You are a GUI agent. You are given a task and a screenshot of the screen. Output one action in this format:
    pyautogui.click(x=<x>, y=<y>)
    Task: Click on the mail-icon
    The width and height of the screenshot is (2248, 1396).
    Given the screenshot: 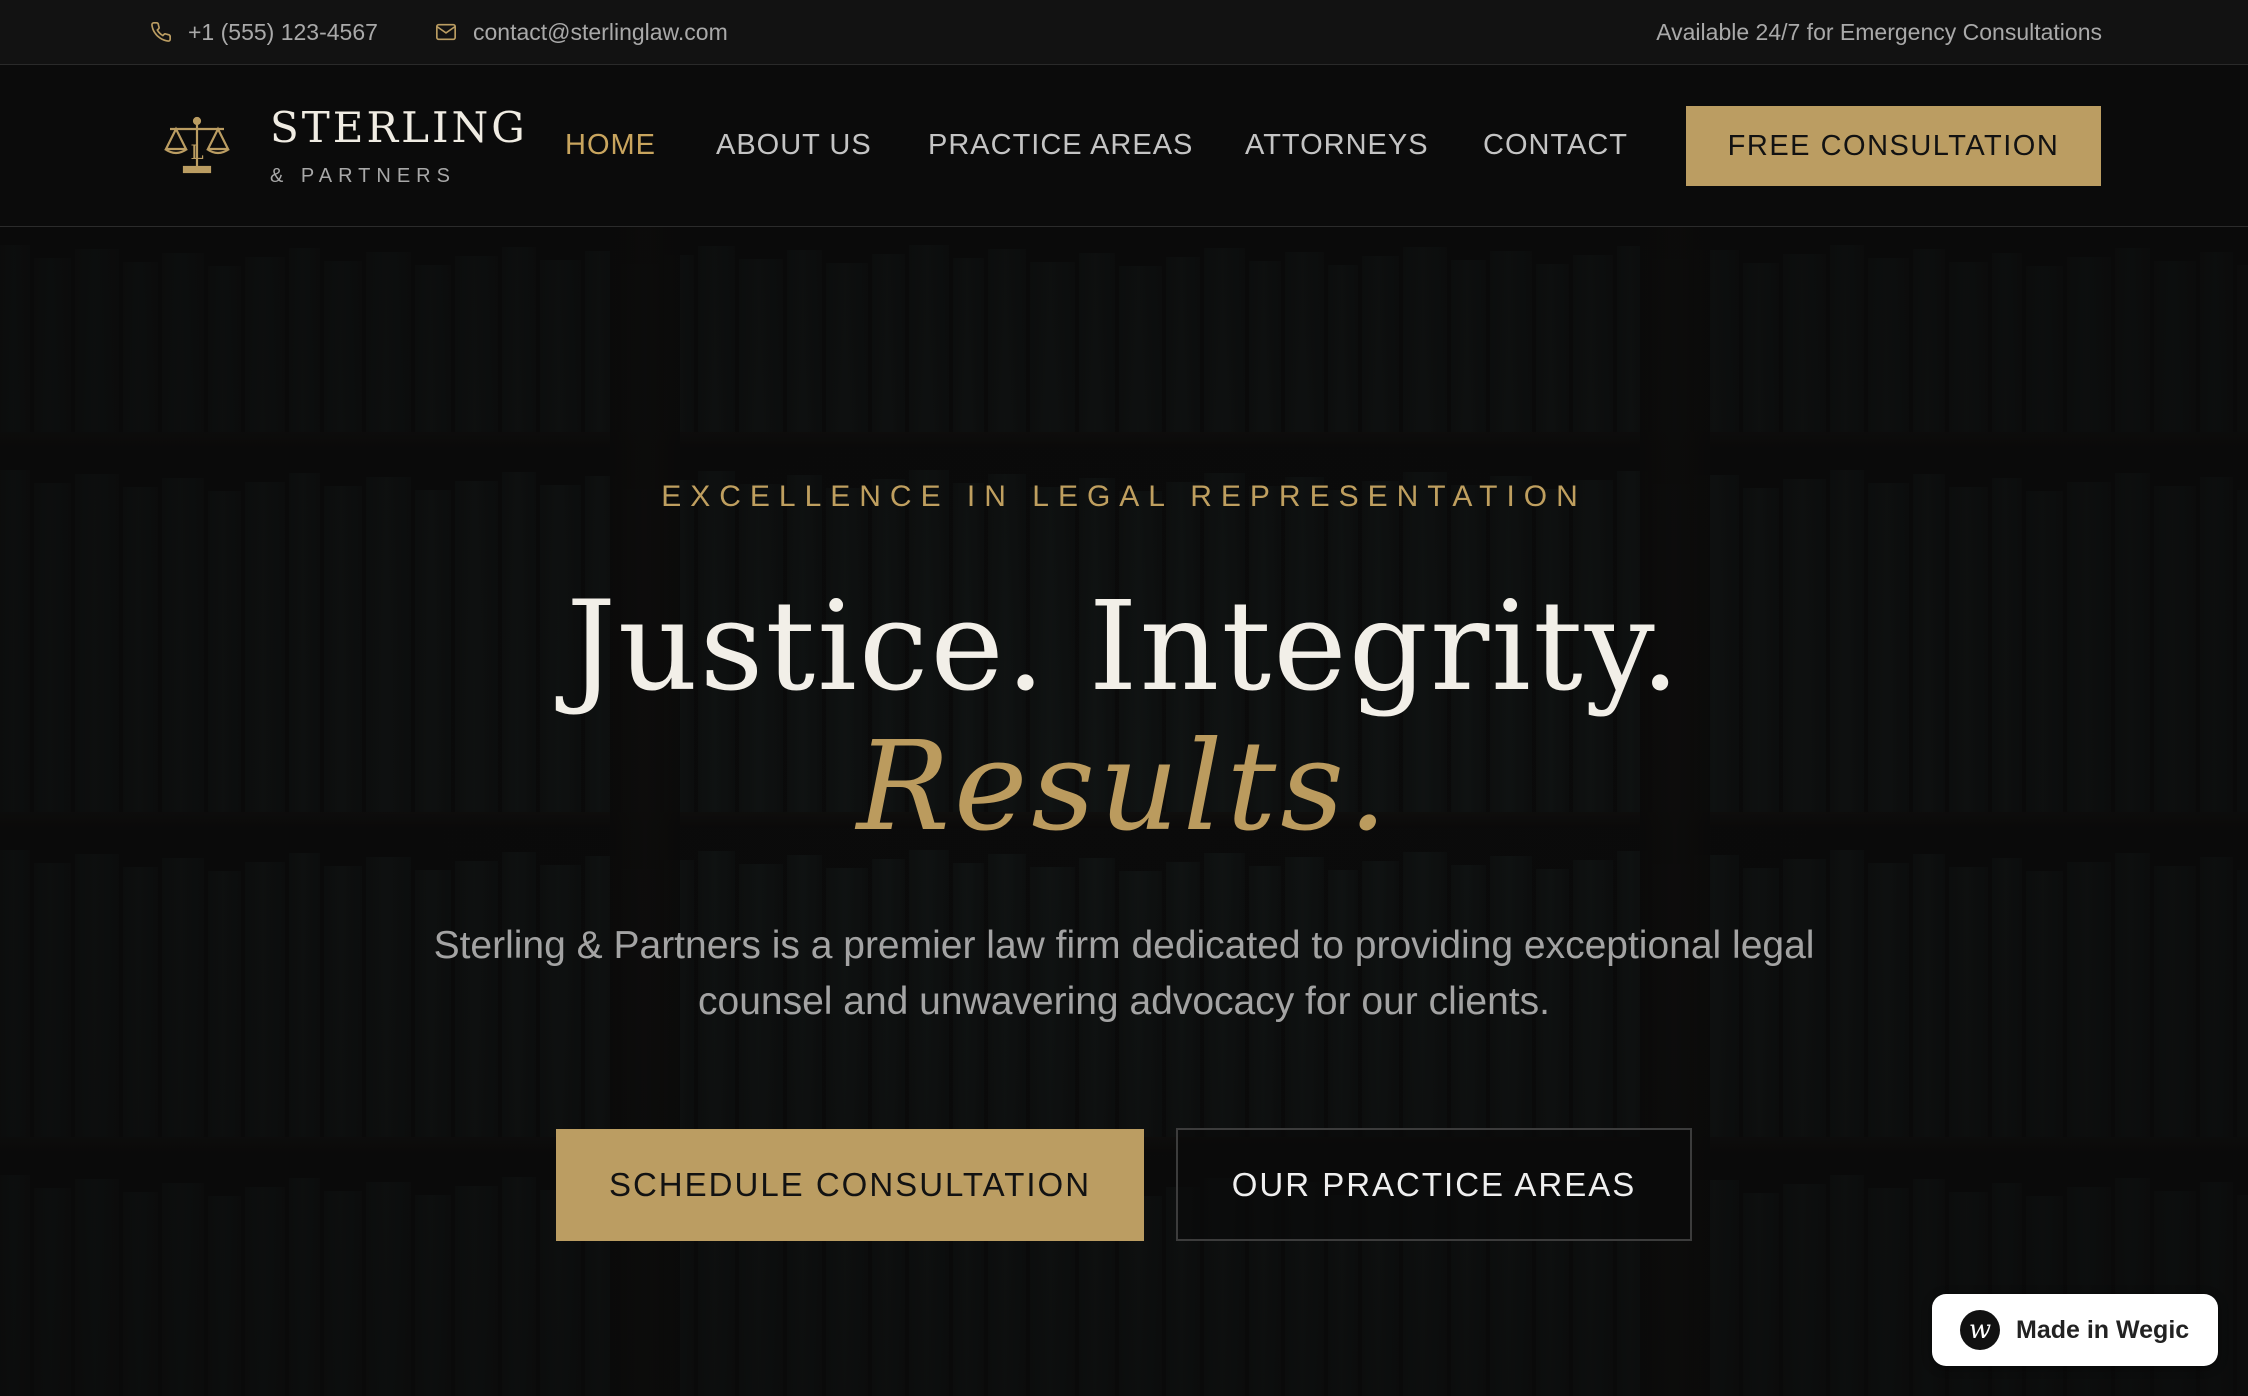 What is the action you would take?
    pyautogui.click(x=446, y=32)
    